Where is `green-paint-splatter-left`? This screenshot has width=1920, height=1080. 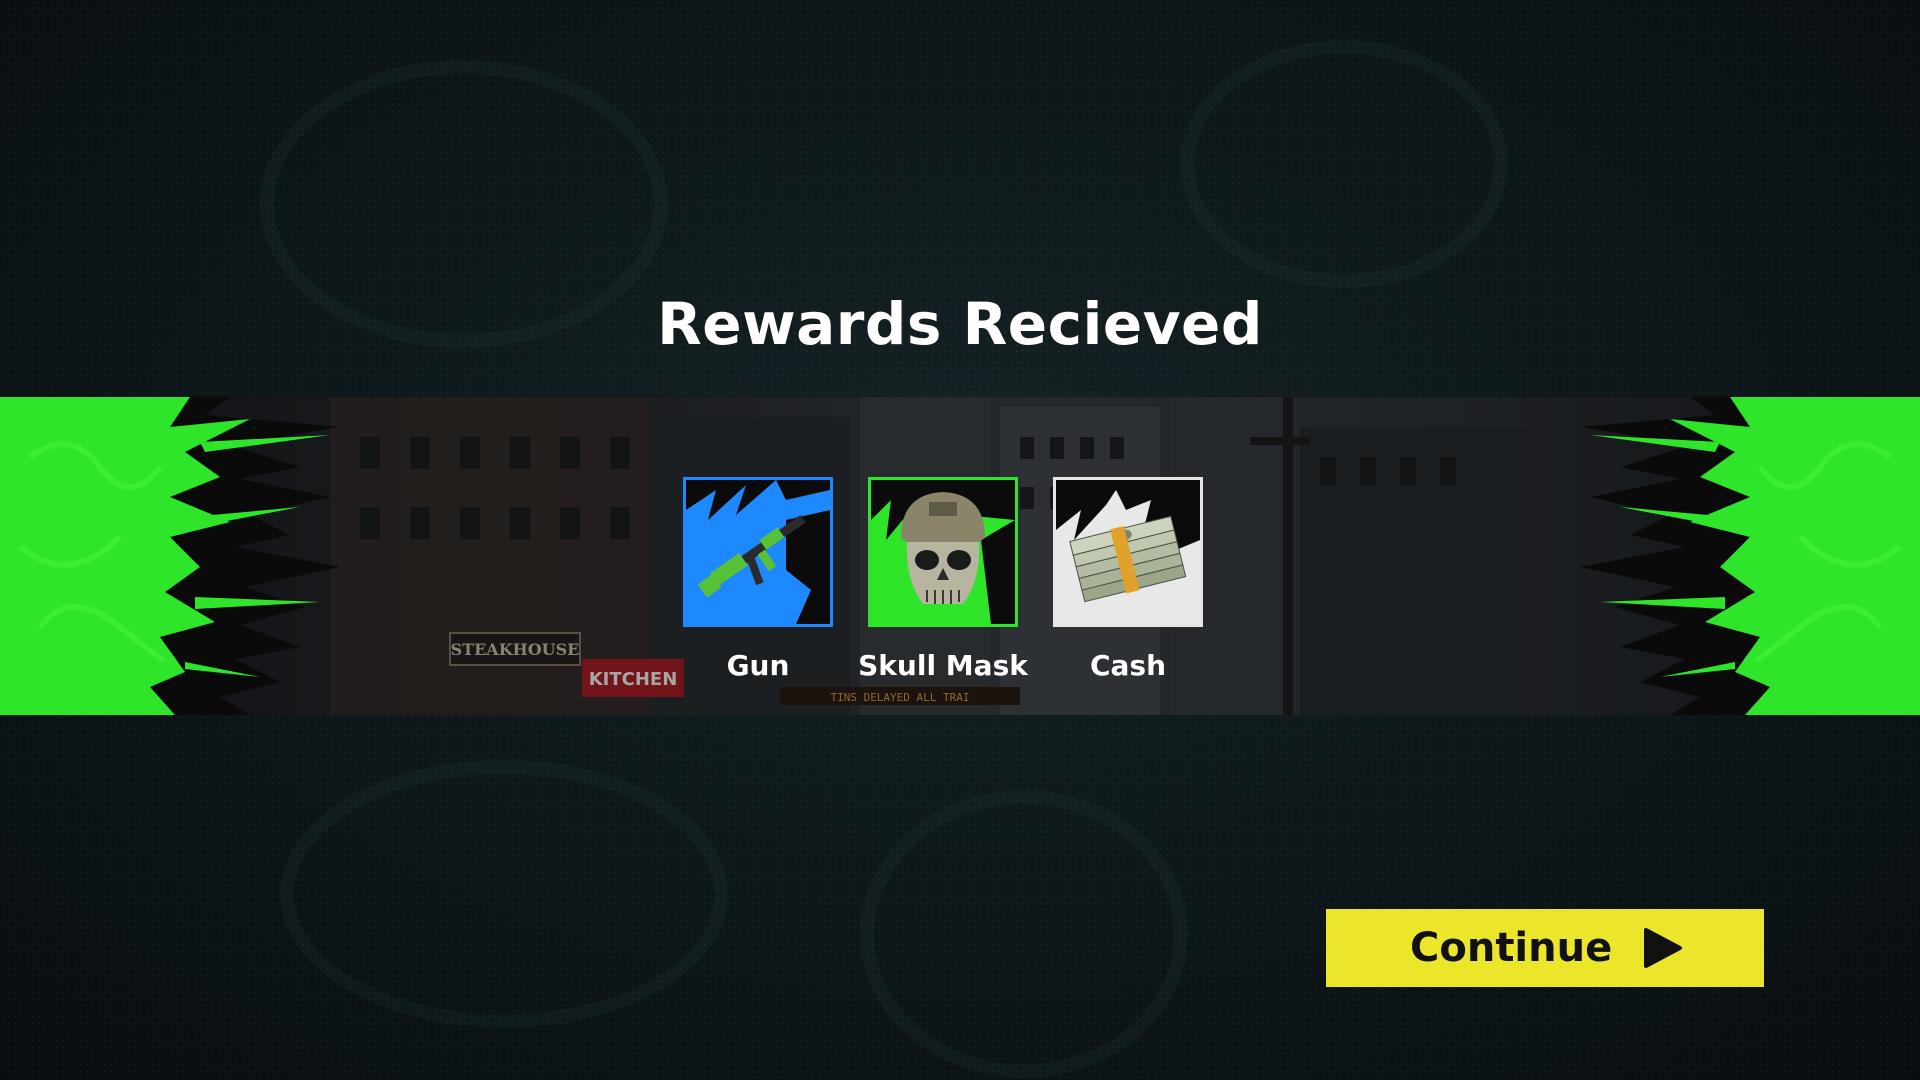 green-paint-splatter-left is located at coordinates (170, 556).